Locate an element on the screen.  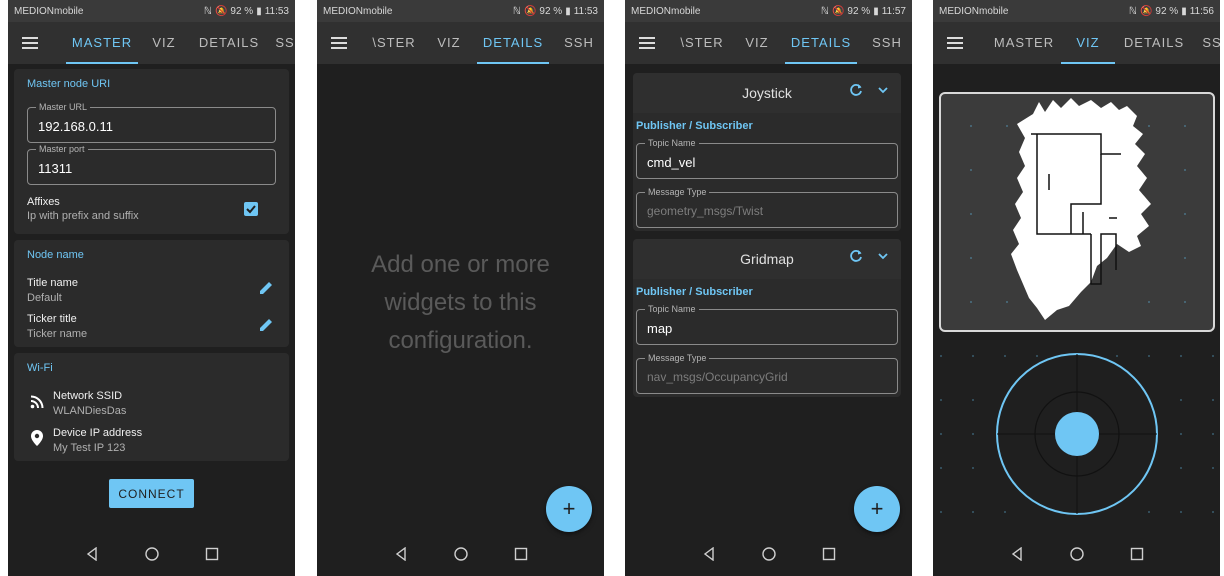
field-value: 11311 is located at coordinates (55, 168).